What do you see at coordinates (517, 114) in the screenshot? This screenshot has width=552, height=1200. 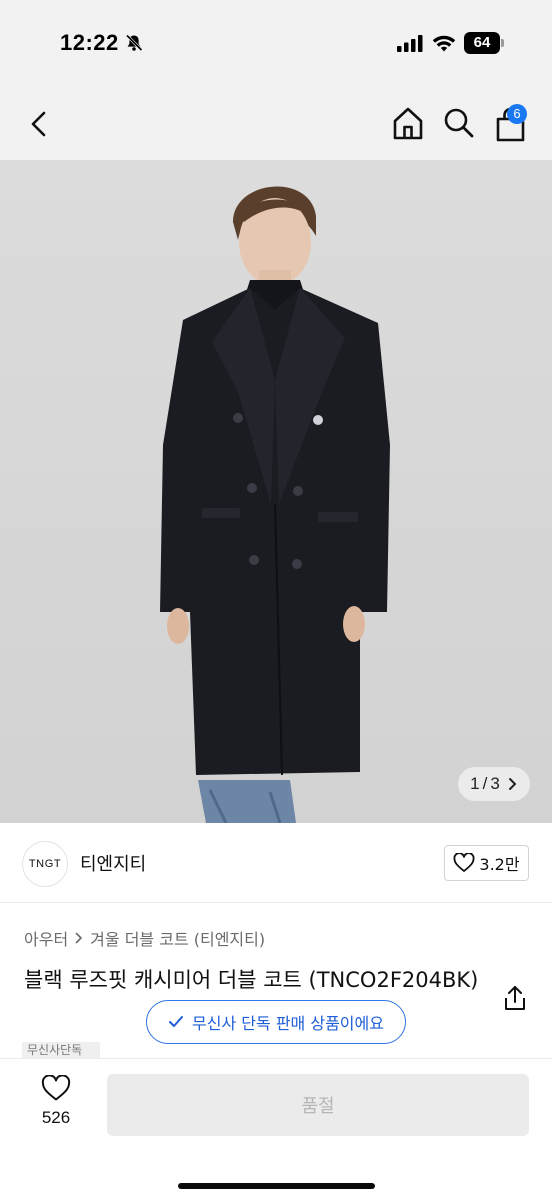 I see `cart-badge: 6` at bounding box center [517, 114].